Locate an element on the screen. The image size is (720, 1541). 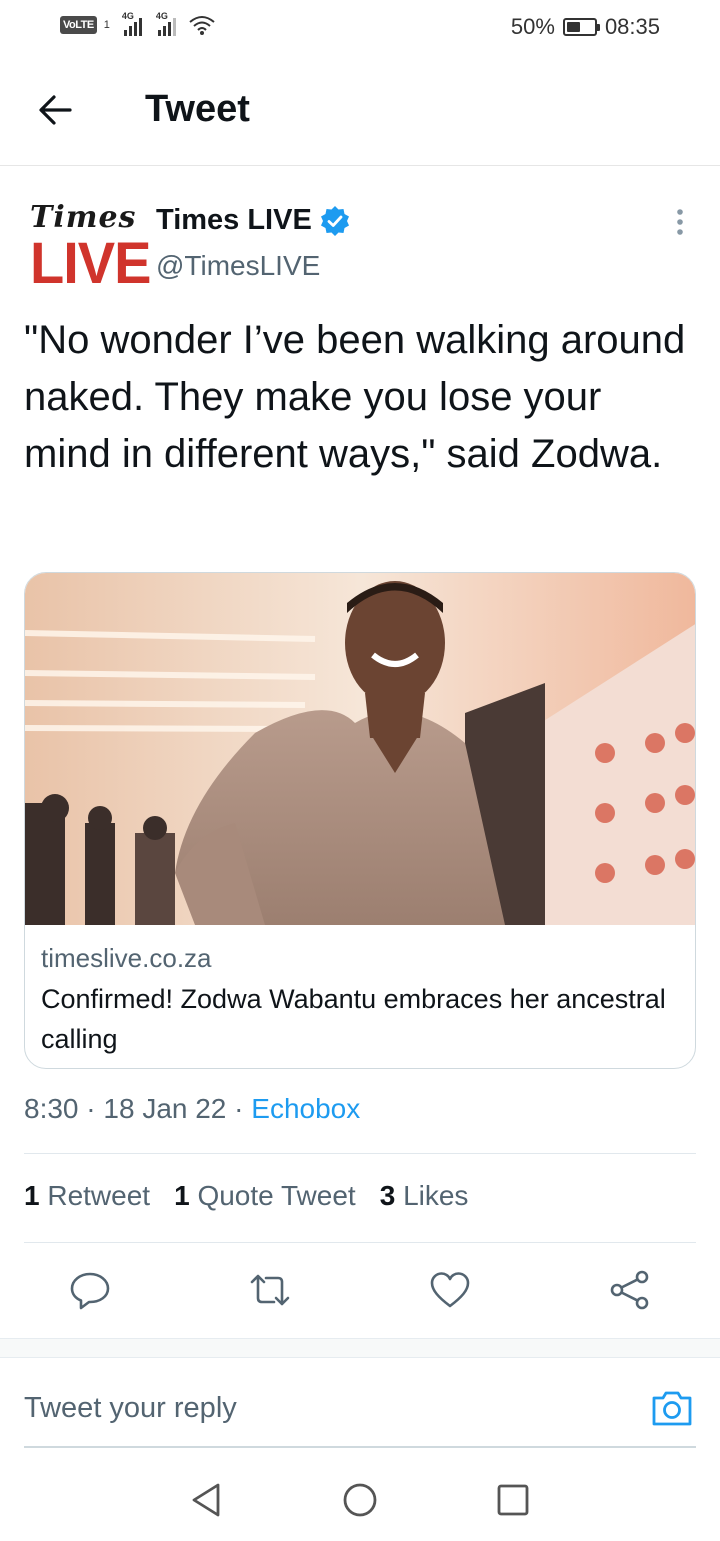
verified-badge-icon is located at coordinates (334, 220).